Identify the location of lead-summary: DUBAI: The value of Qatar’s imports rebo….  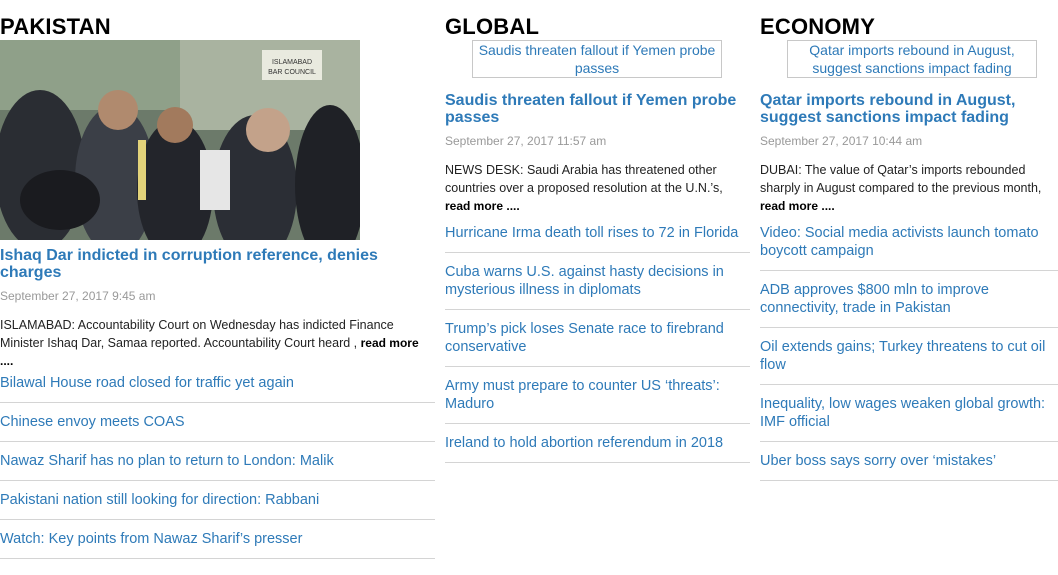
(909, 188).